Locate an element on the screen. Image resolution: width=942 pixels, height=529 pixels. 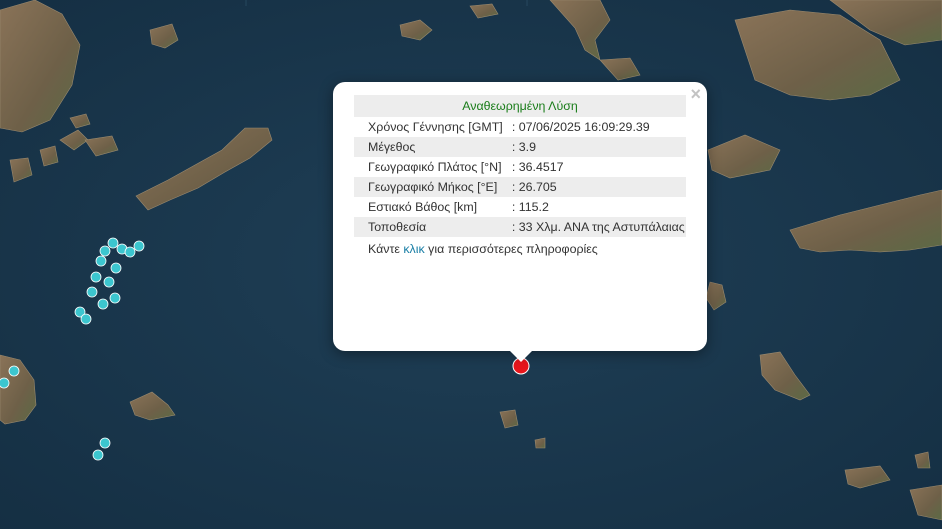
row-label-origin-time: Χρόνος Γέννησης [GMT] is located at coordinates (435, 127).